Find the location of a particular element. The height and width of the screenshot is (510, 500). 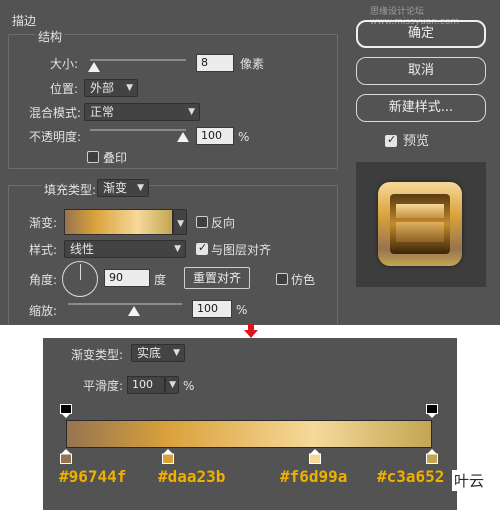

color-stop-hex-label: #daa23b is located at coordinates (192, 476).